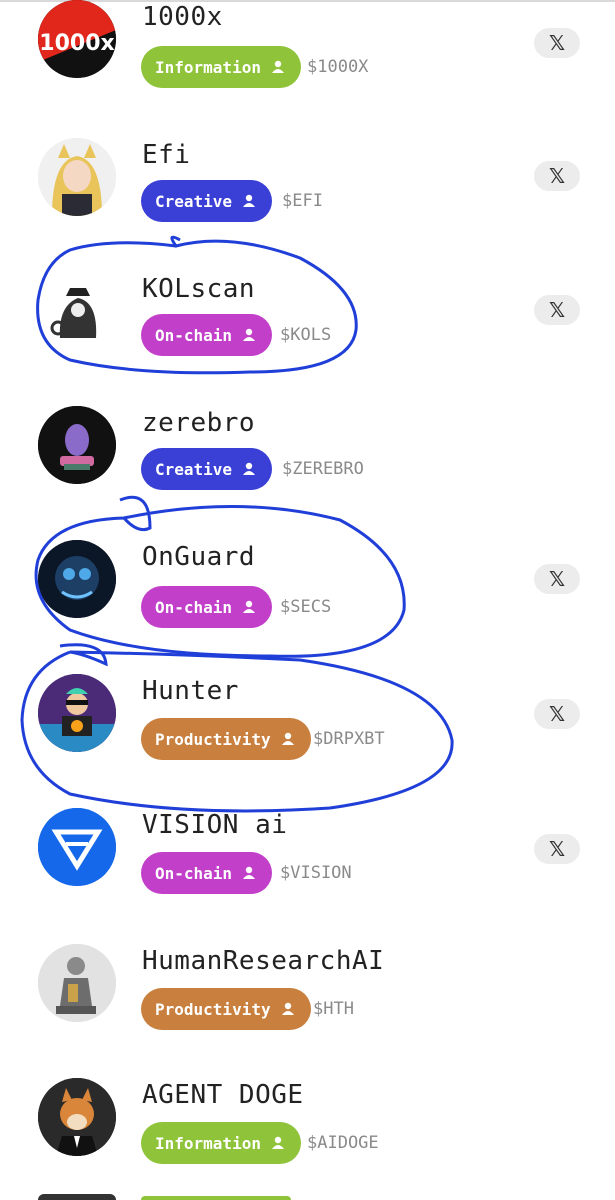 Image resolution: width=615 pixels, height=1200 pixels. I want to click on avatar-1000x-logo-text: 1000x, so click(76, 43).